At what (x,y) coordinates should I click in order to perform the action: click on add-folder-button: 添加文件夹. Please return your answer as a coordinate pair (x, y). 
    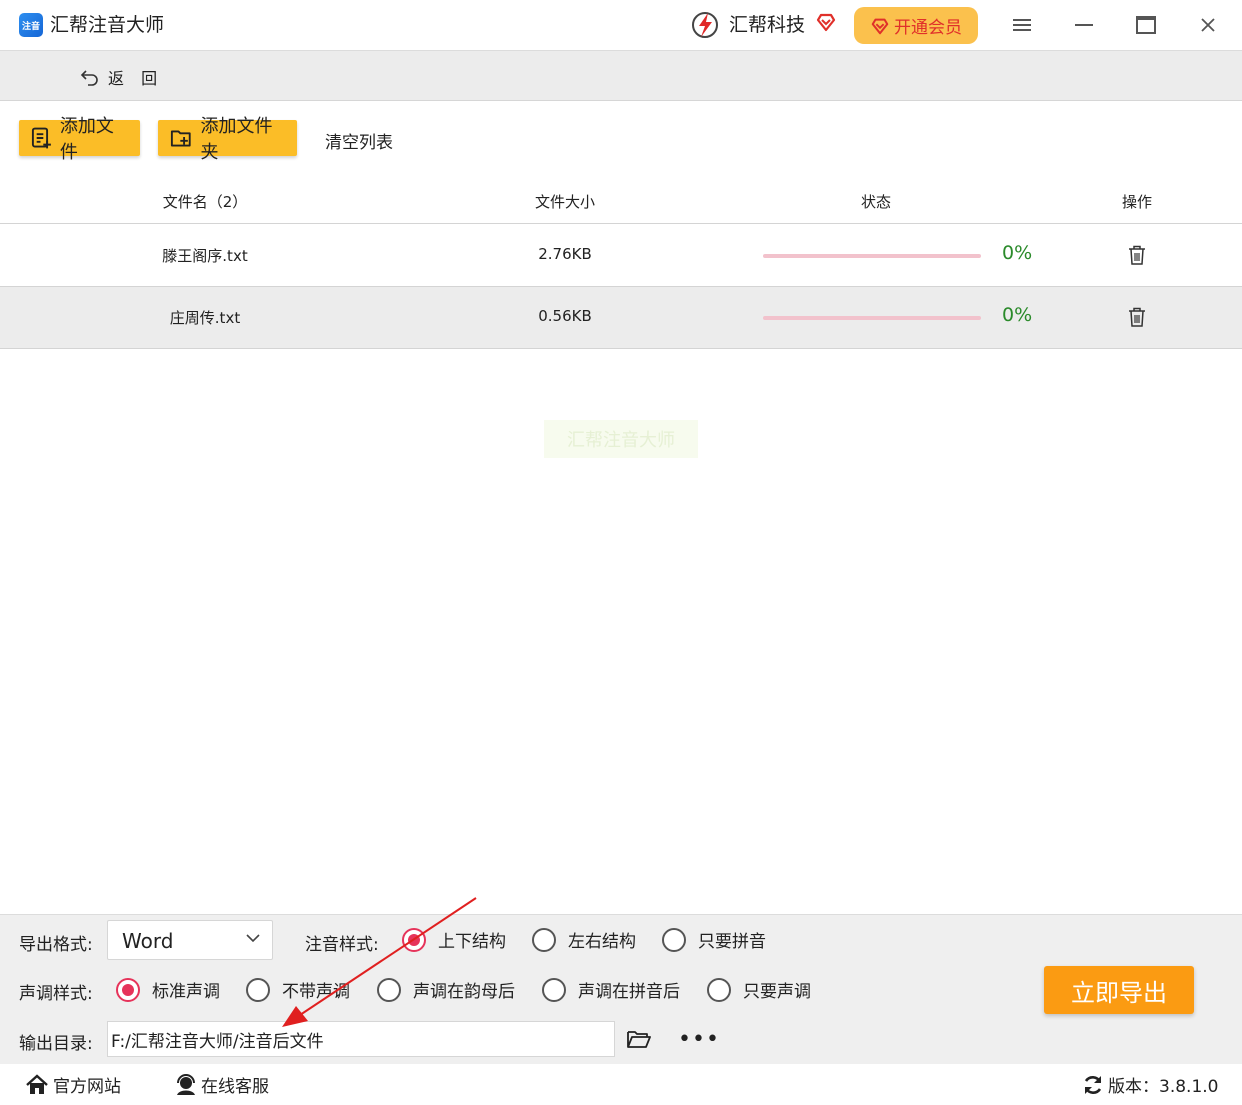
    Looking at the image, I should click on (227, 139).